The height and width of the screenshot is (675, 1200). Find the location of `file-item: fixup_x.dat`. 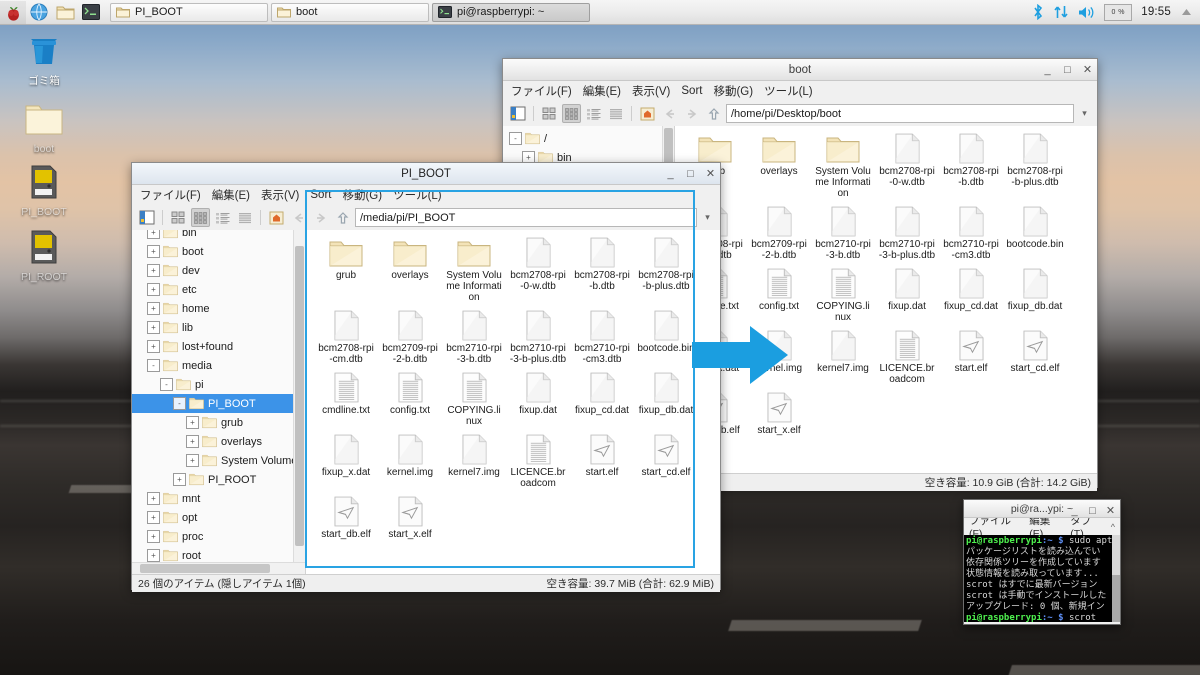

file-item: fixup_x.dat is located at coordinates (346, 461).